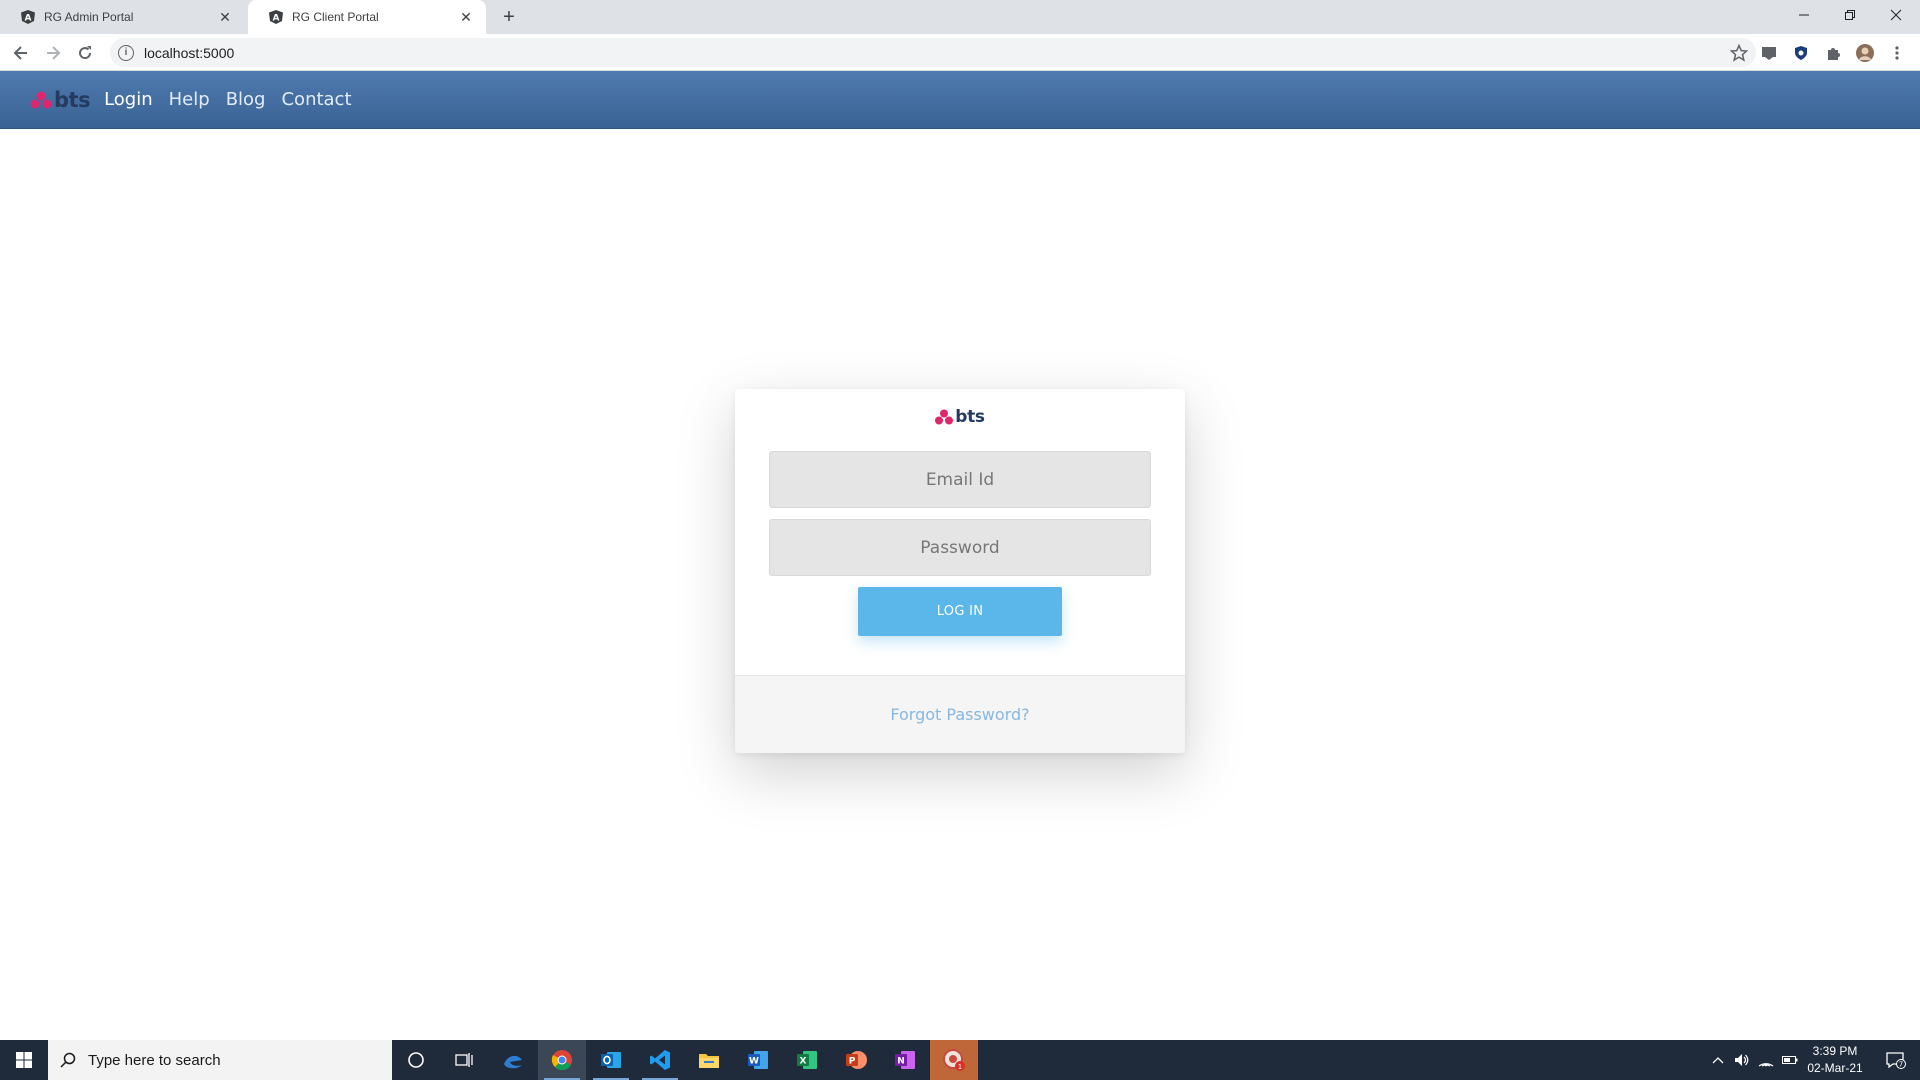 The width and height of the screenshot is (1920, 1080). What do you see at coordinates (416, 1060) in the screenshot?
I see `cortana-icon` at bounding box center [416, 1060].